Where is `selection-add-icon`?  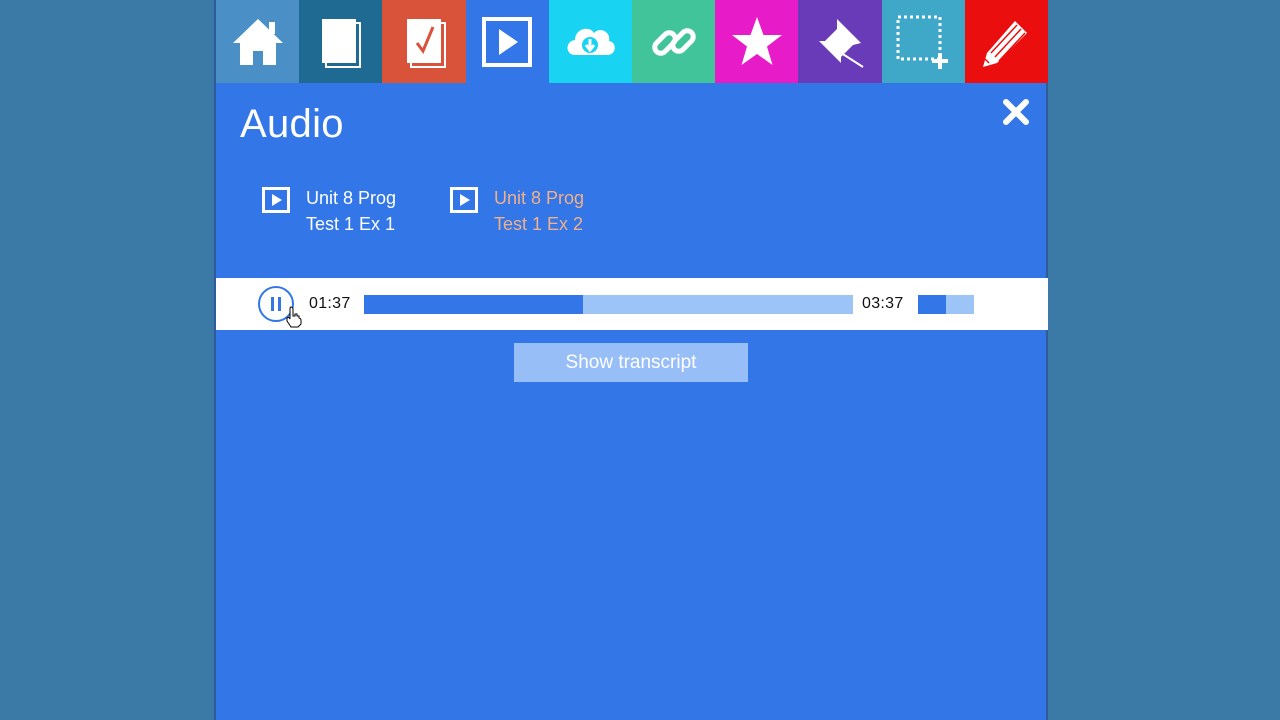 selection-add-icon is located at coordinates (922, 42).